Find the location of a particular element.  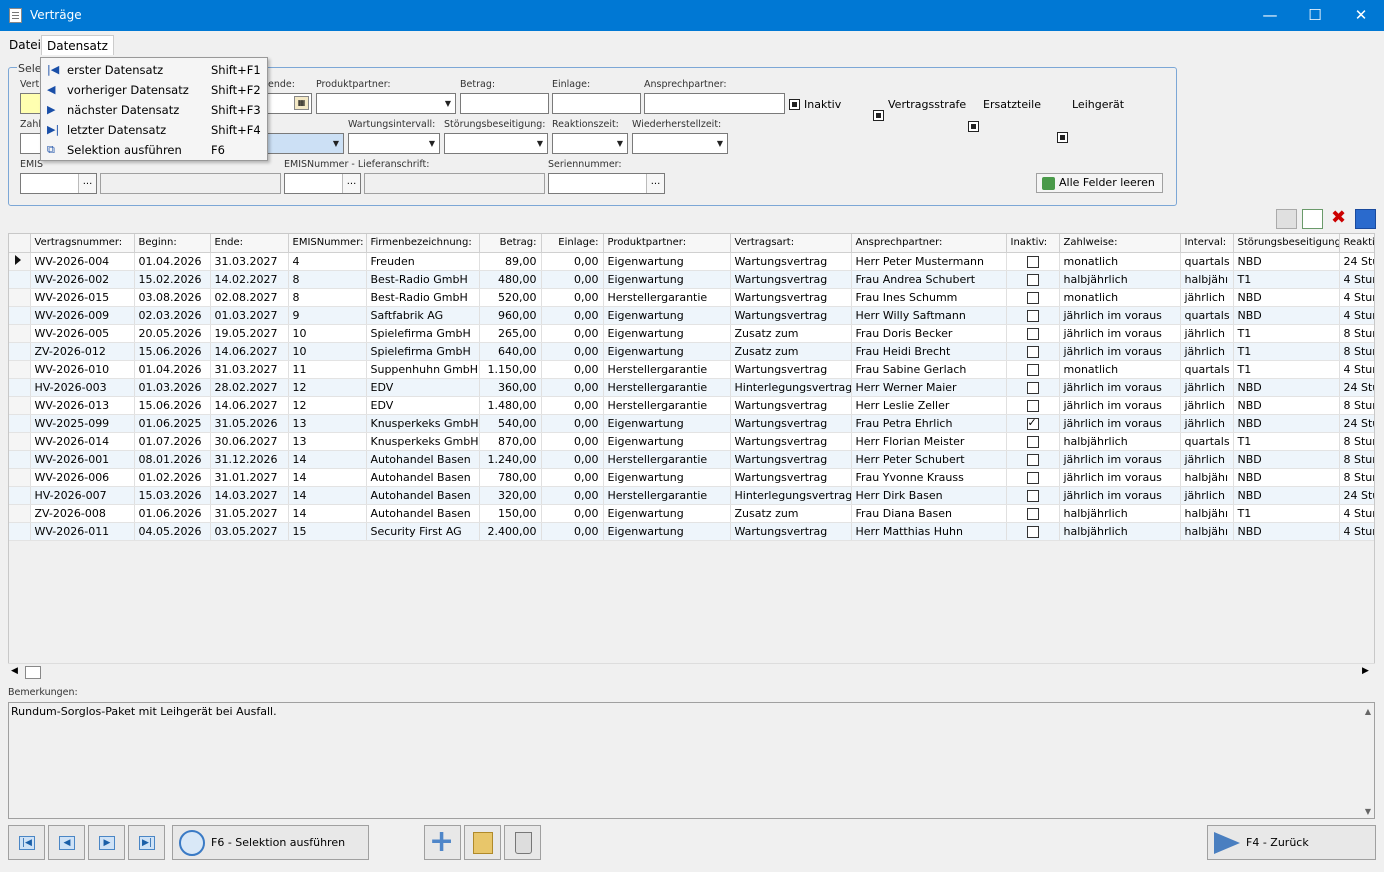

reaktionszeit-select: ▼ is located at coordinates (590, 143).